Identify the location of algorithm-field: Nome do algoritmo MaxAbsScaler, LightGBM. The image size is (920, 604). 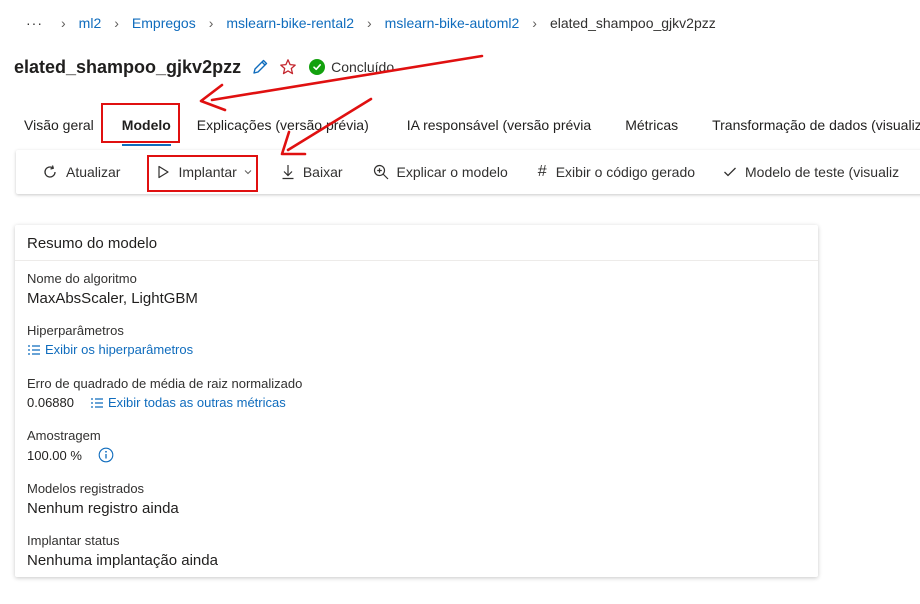
(112, 289).